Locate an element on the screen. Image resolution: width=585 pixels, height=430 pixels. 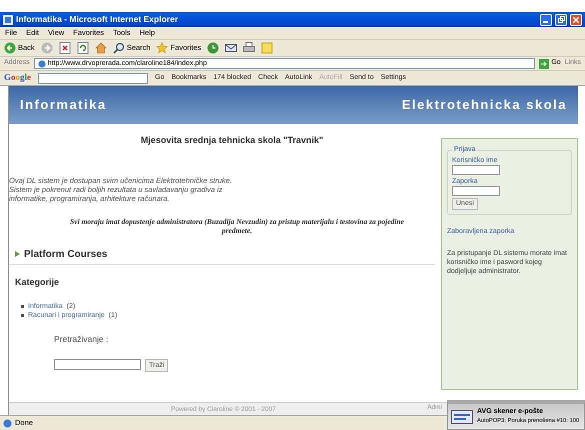
window-title: Informatika - Microsoft Internet Explorer is located at coordinates (97, 19).